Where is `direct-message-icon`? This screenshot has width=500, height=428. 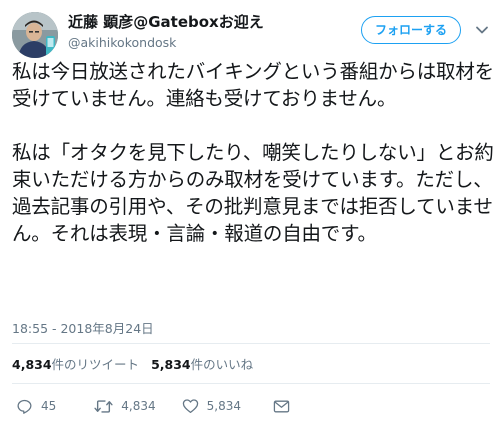 direct-message-icon is located at coordinates (281, 406).